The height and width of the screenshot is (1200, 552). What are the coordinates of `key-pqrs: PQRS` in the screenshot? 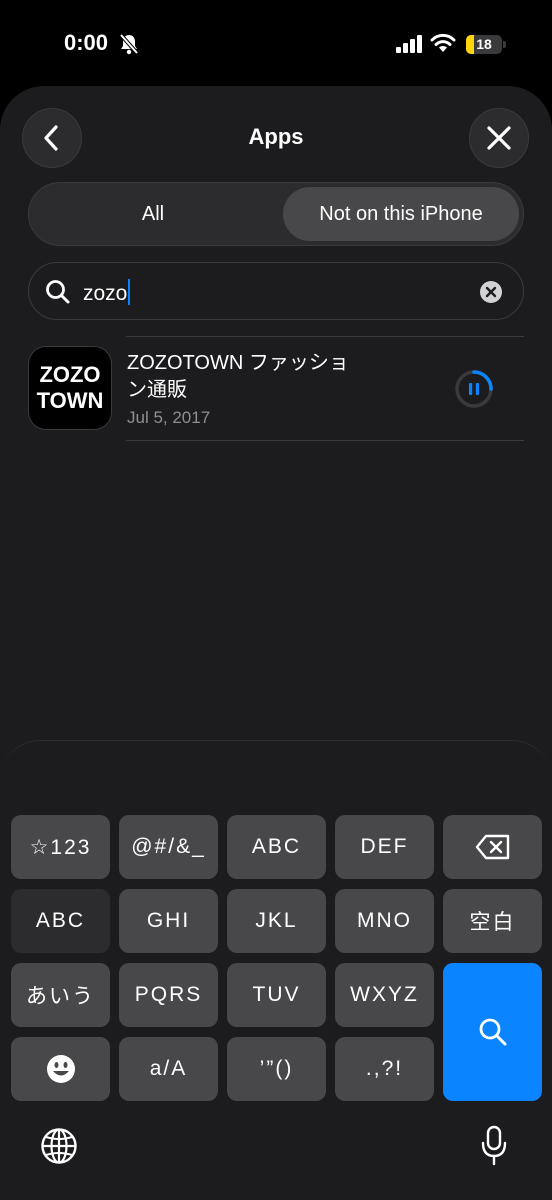 It's located at (168, 995).